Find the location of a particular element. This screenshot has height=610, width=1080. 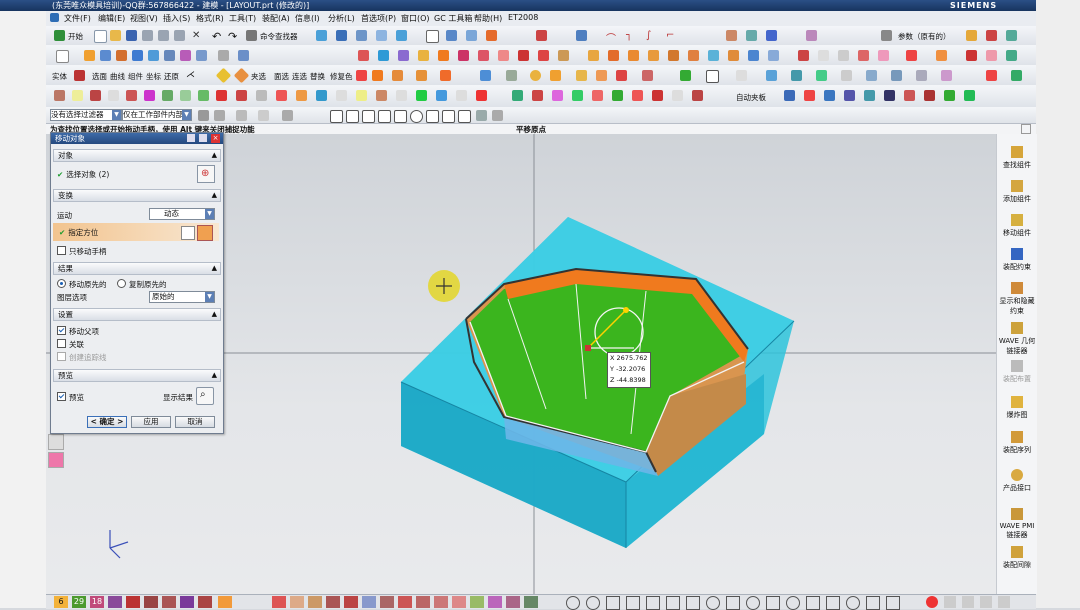

tray2-icon is located at coordinates (968, 602).